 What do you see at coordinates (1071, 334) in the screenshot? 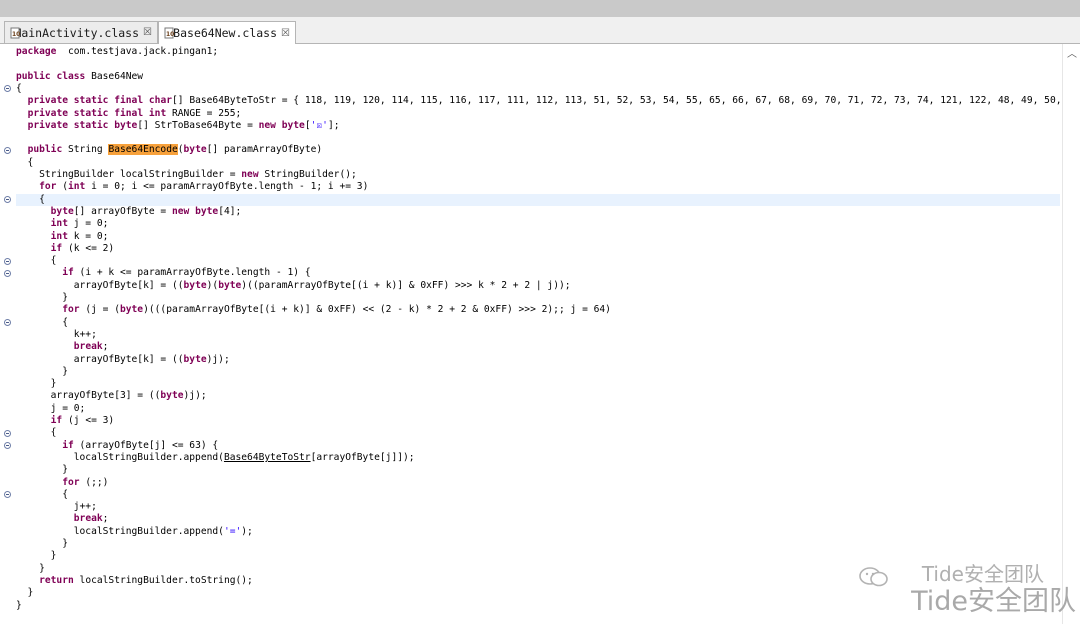
I see `vertical-scrollbar: ︿` at bounding box center [1071, 334].